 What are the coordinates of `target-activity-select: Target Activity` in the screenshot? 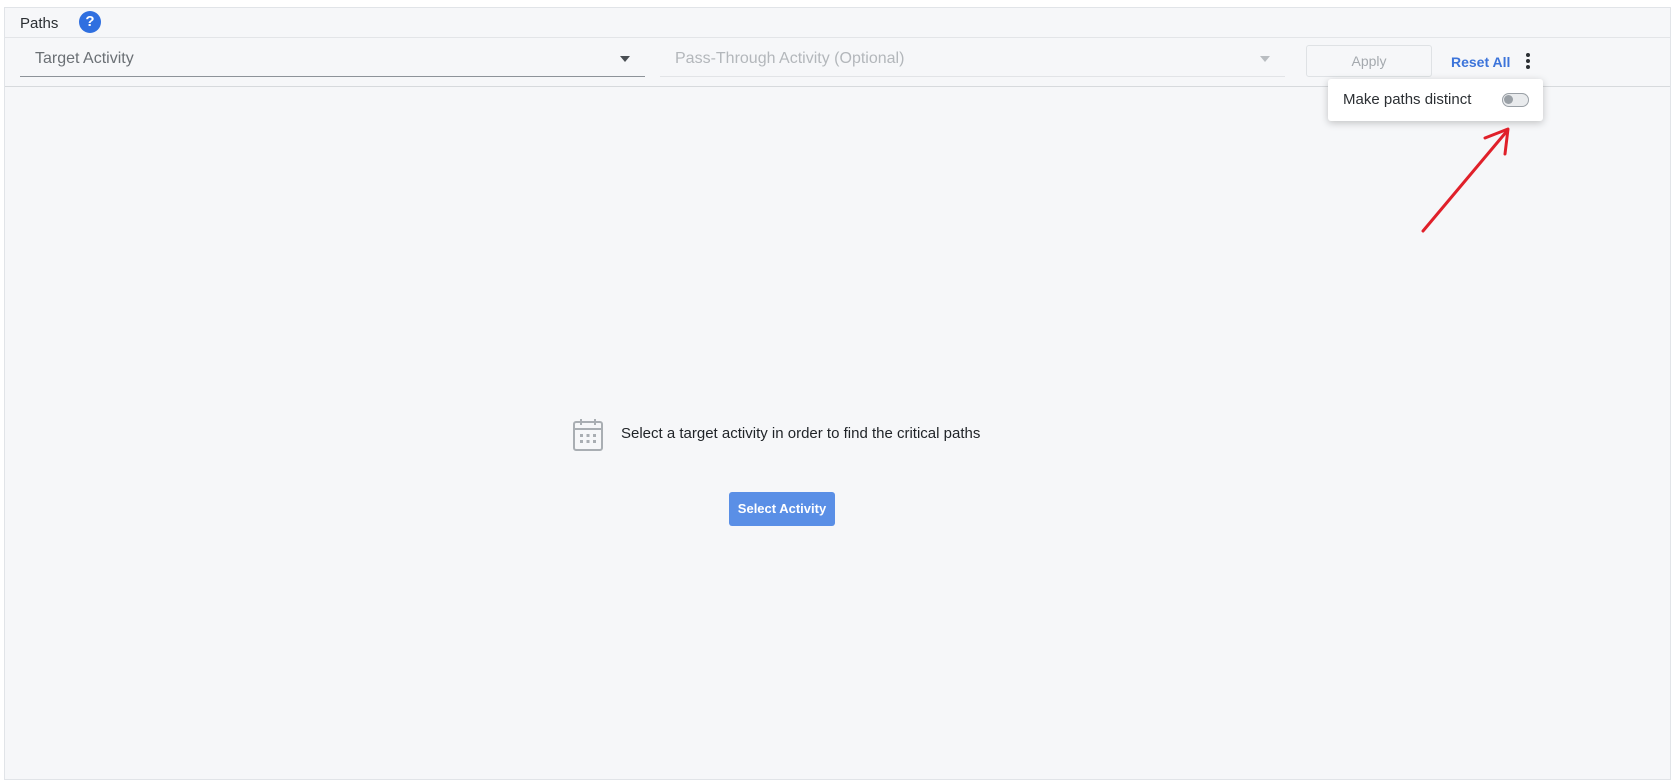 It's located at (332, 57).